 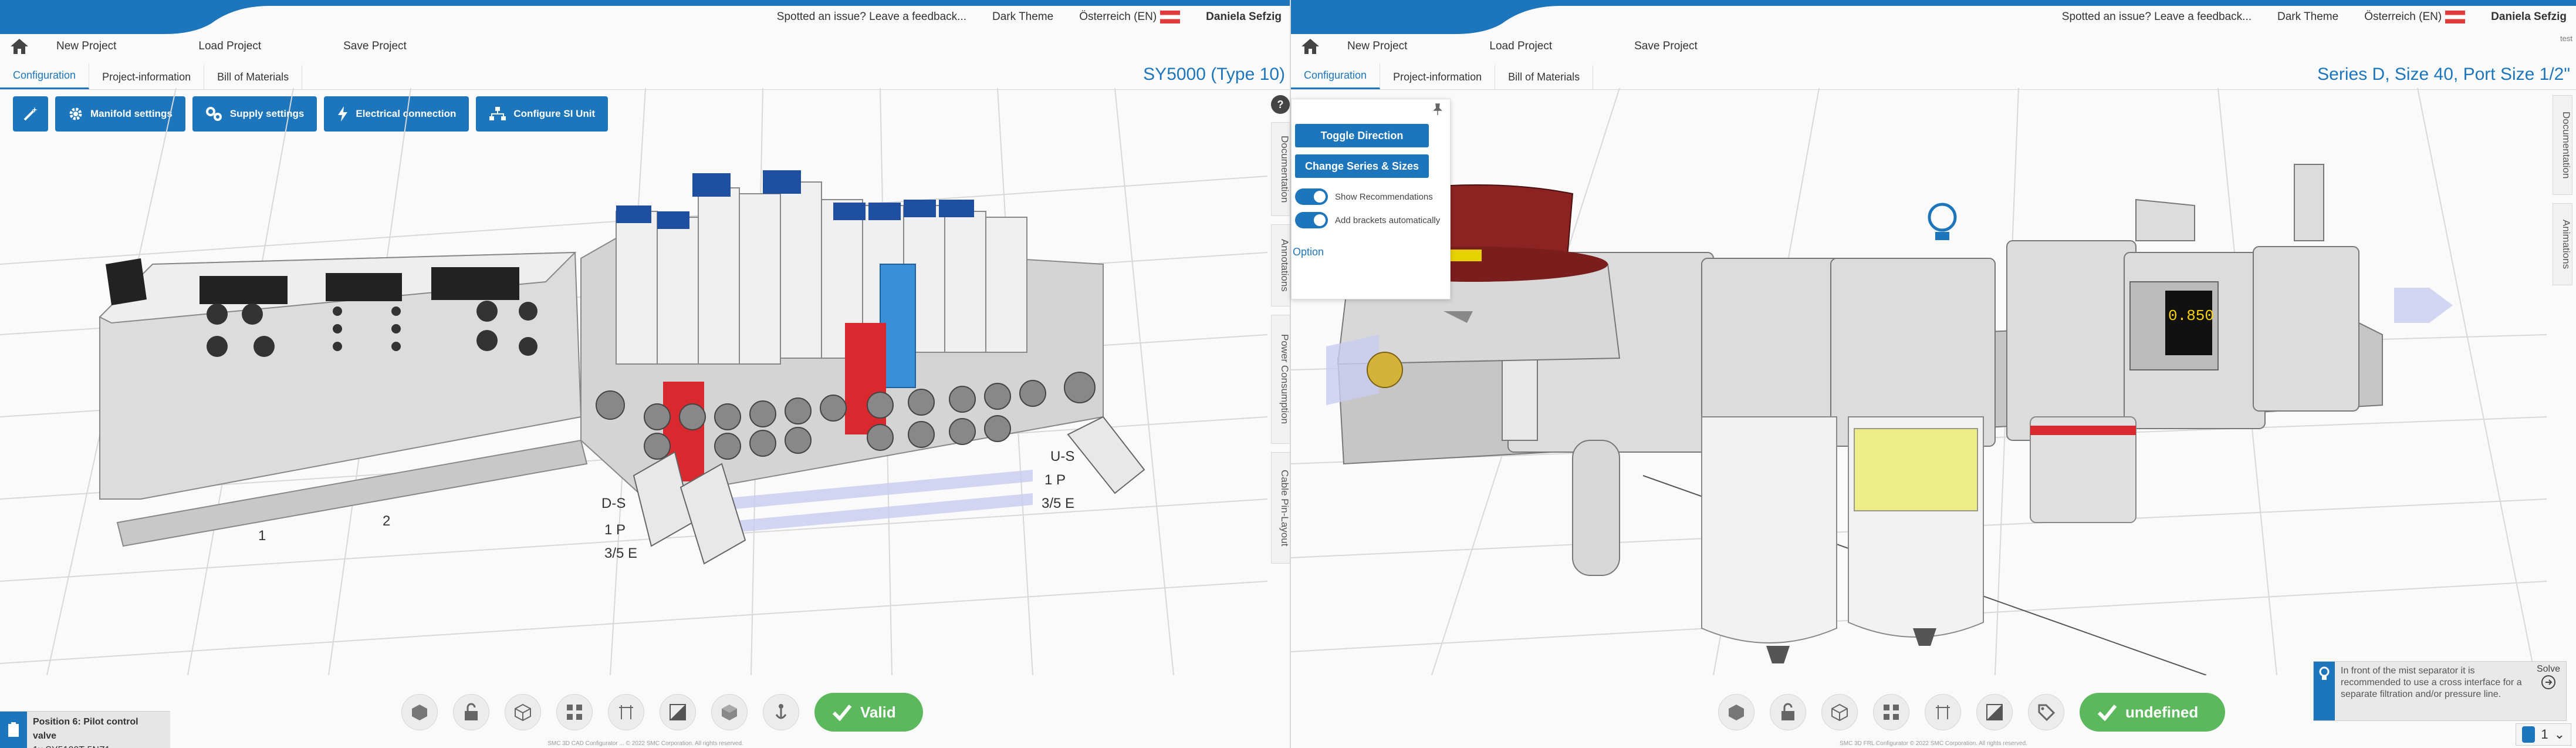 I want to click on arrow-right-circle-icon, so click(x=2548, y=682).